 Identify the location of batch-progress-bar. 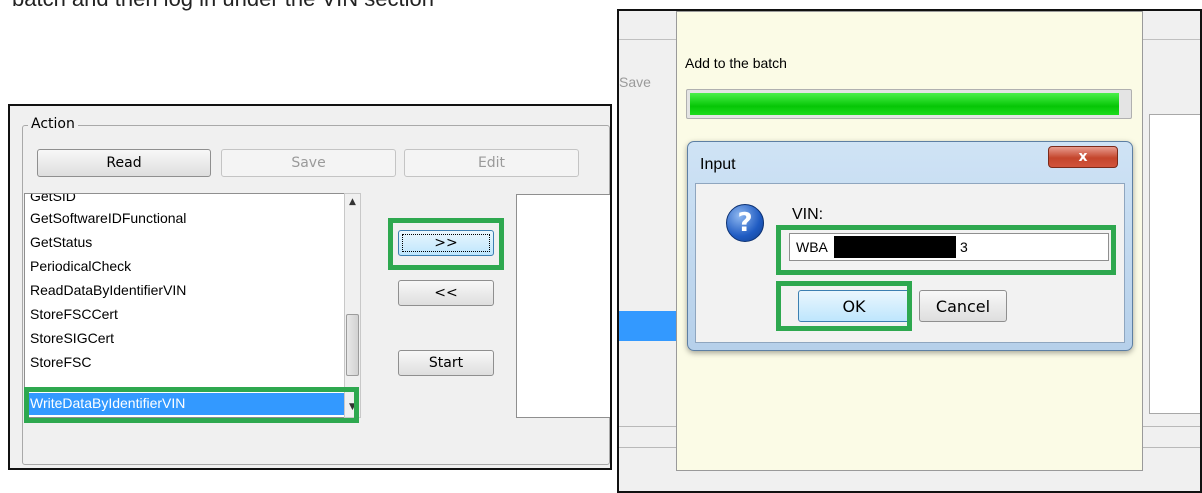
(909, 104).